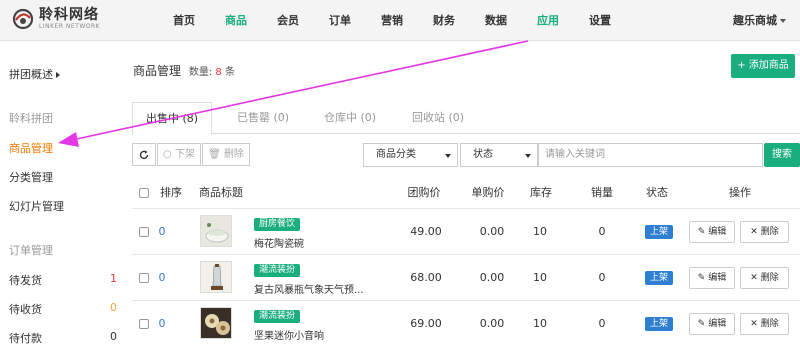 The height and width of the screenshot is (346, 800). What do you see at coordinates (650, 155) in the screenshot?
I see `search-input: 请输入关键词` at bounding box center [650, 155].